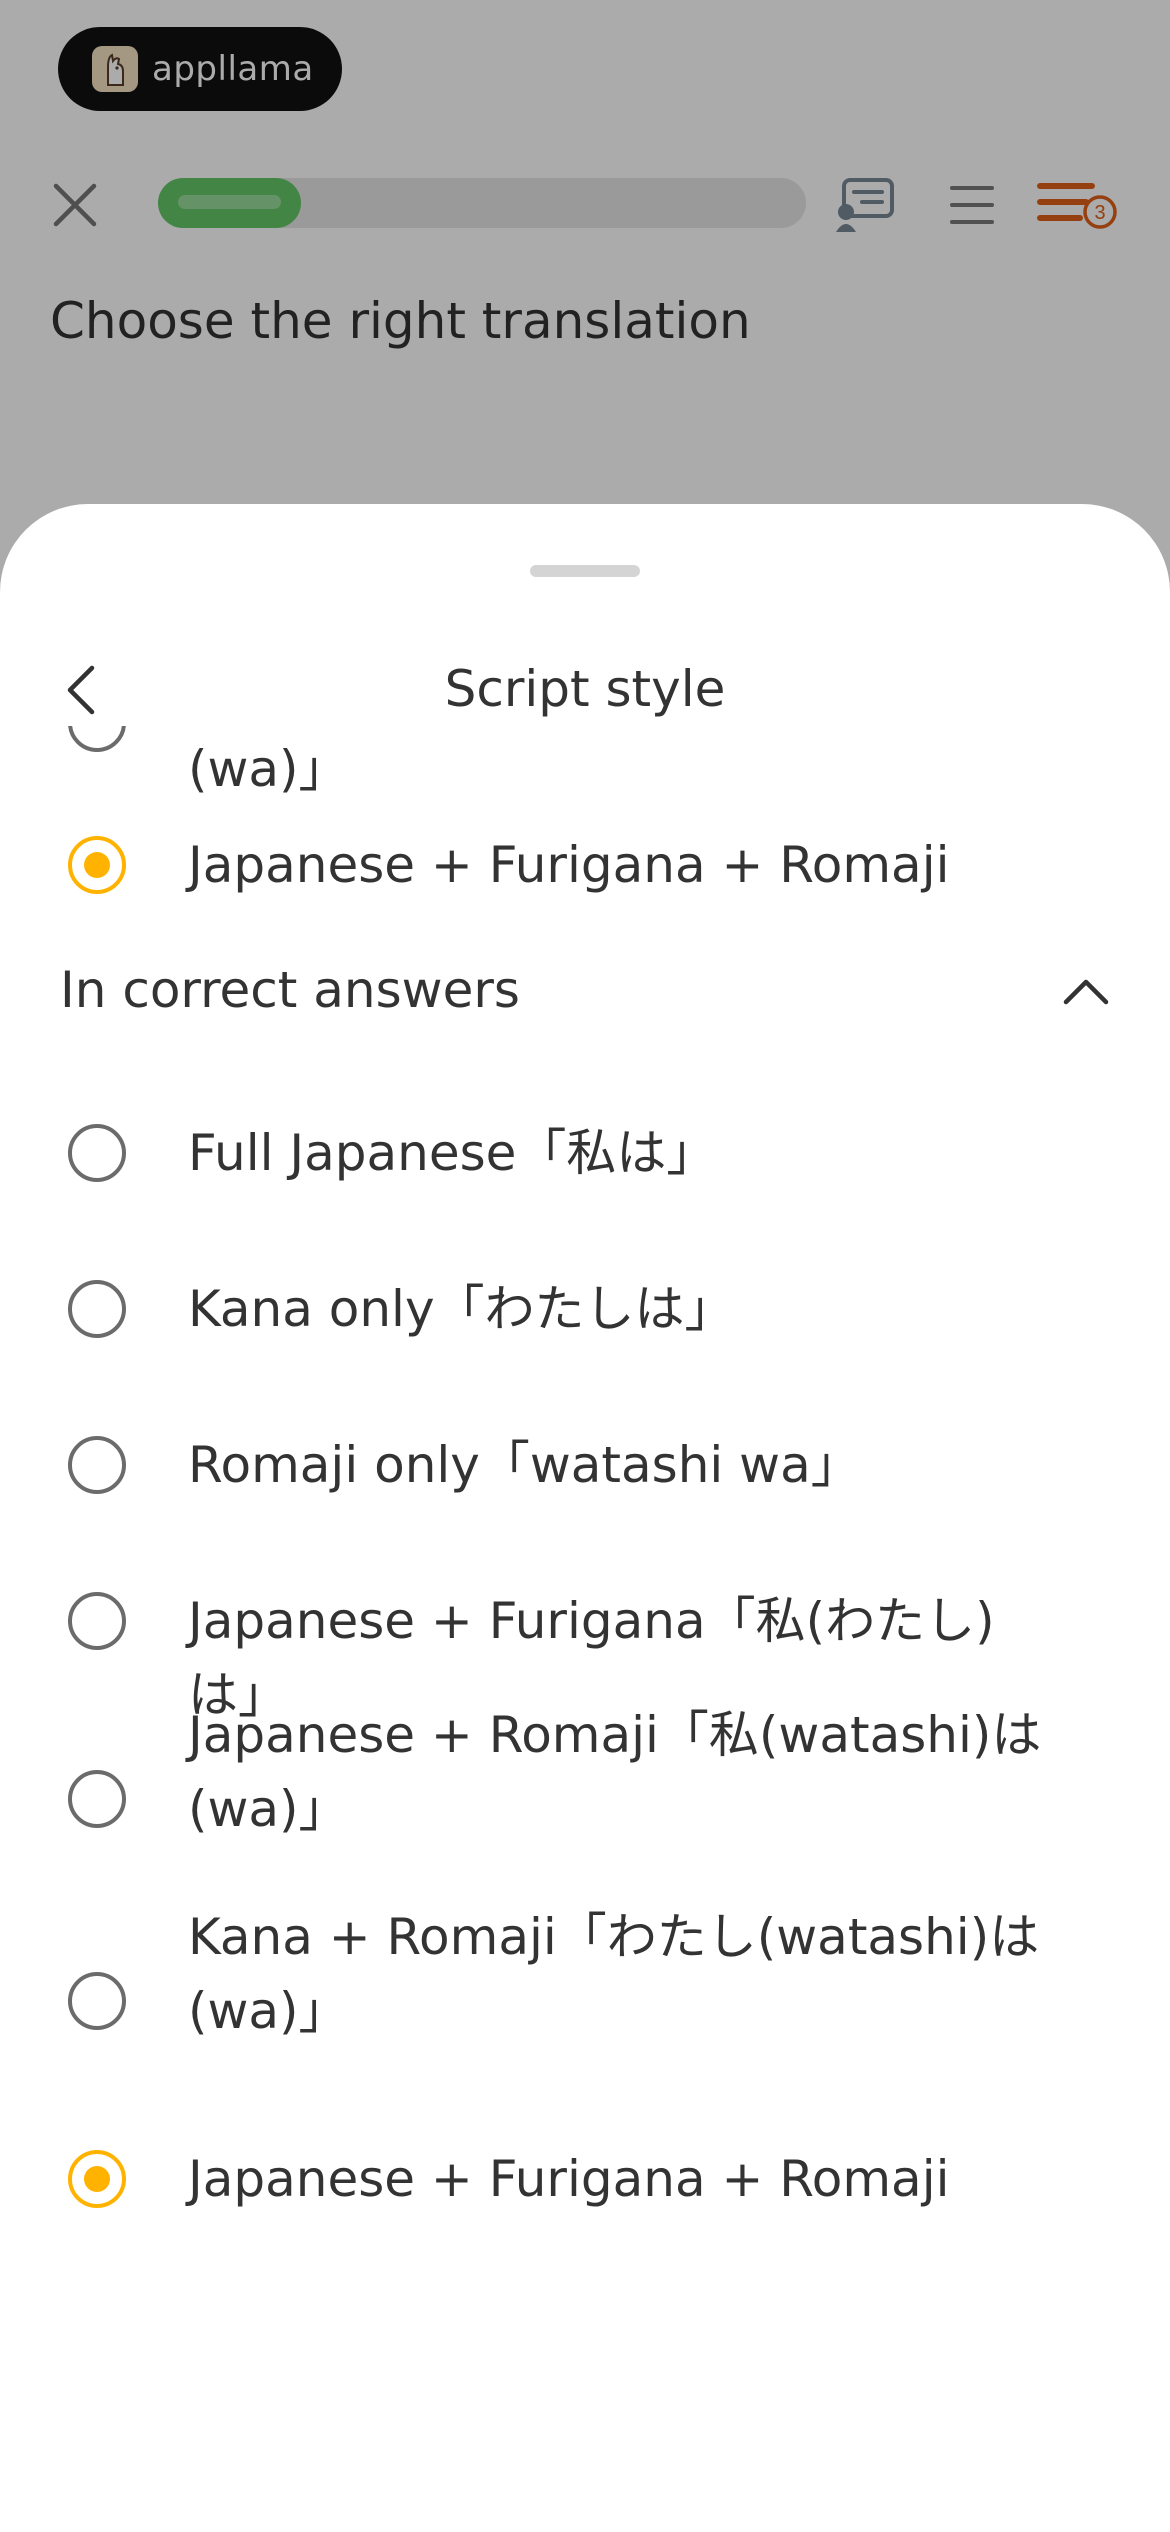 This screenshot has height=2532, width=1170. What do you see at coordinates (268, 769) in the screenshot?
I see `option-label: (wa)」` at bounding box center [268, 769].